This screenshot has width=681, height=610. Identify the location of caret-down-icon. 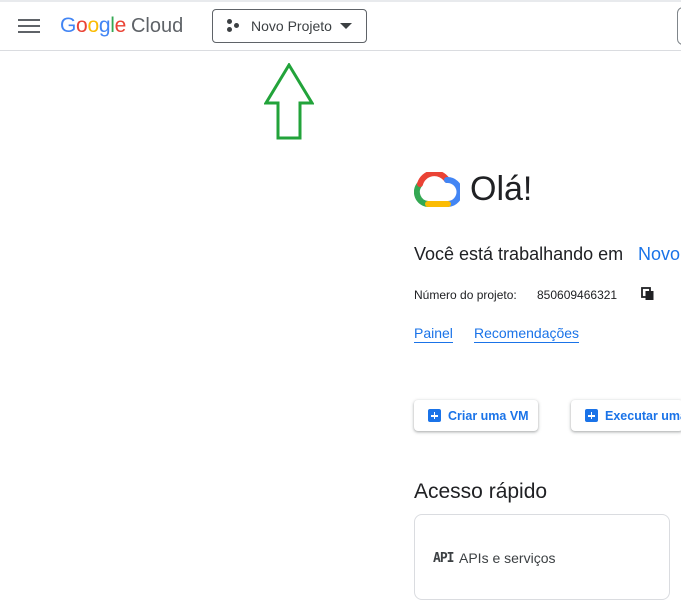
(346, 26).